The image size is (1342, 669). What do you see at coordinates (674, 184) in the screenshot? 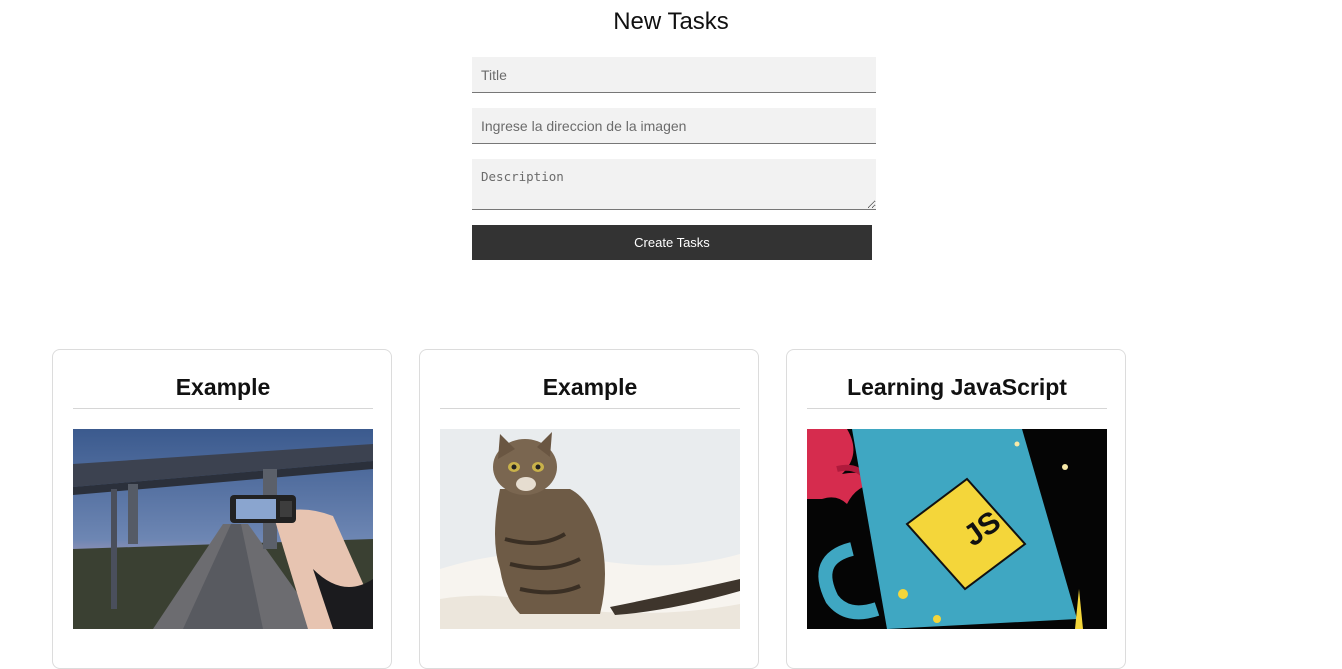
I see `description-textarea` at bounding box center [674, 184].